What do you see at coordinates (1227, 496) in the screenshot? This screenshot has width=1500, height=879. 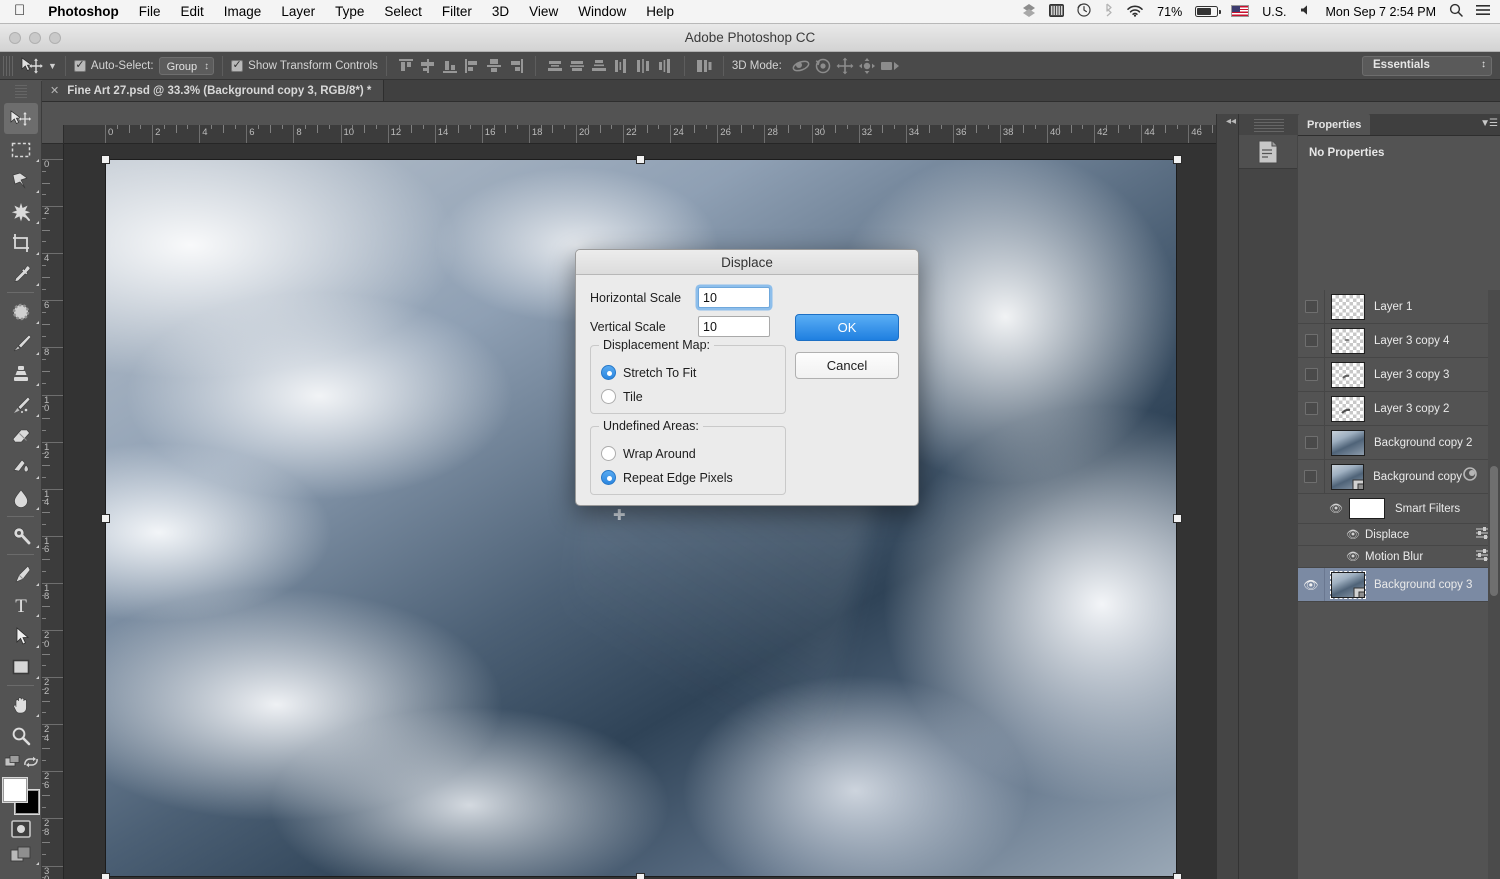 I see `panel-collapse-rail: ◂◂` at bounding box center [1227, 496].